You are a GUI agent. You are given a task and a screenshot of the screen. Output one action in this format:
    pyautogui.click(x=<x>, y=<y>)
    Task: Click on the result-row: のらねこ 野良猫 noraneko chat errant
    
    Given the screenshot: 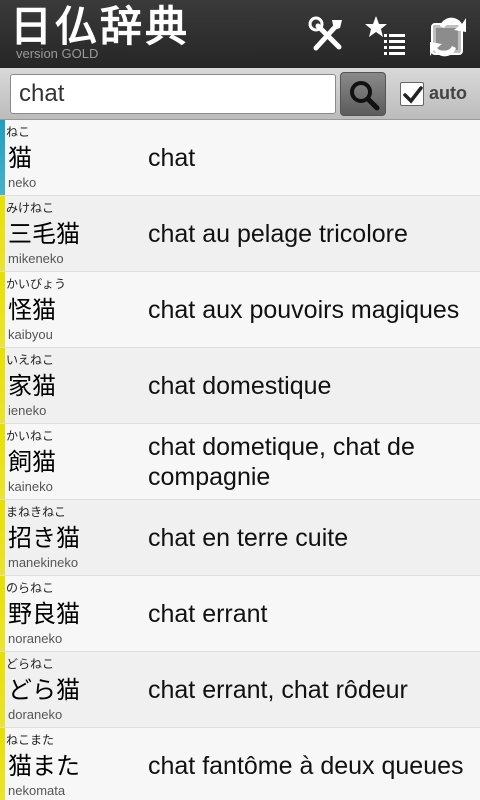 What is the action you would take?
    pyautogui.click(x=240, y=614)
    